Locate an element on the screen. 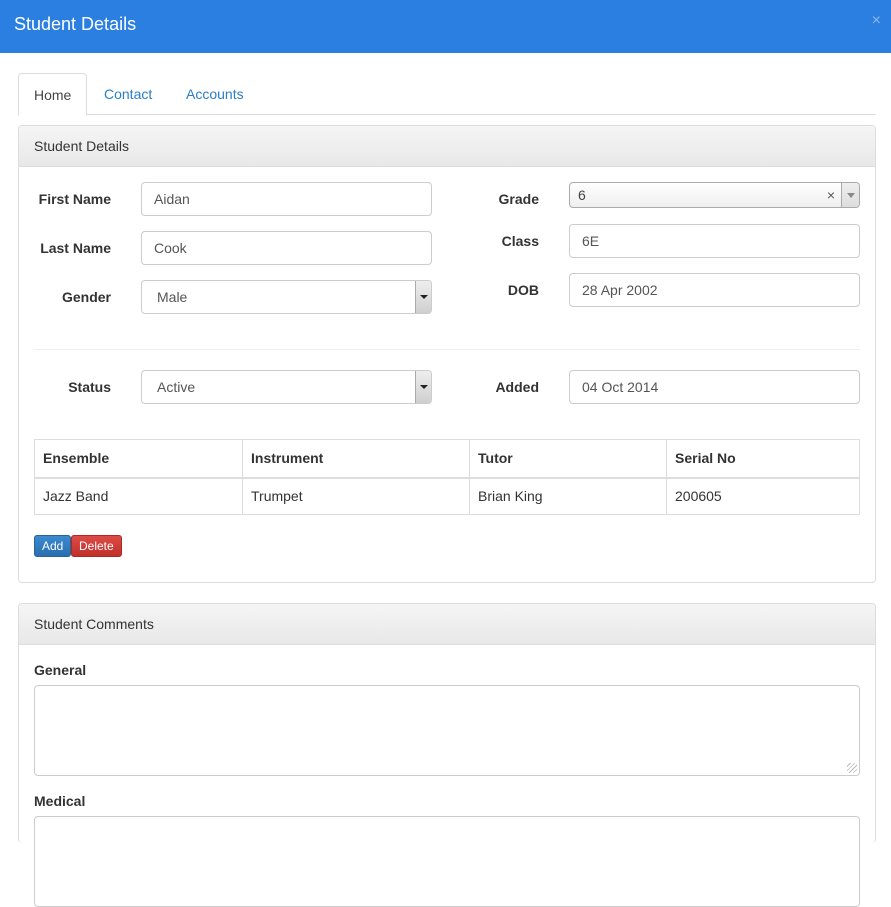 This screenshot has height=907, width=891. grade-label: Grade is located at coordinates (518, 199).